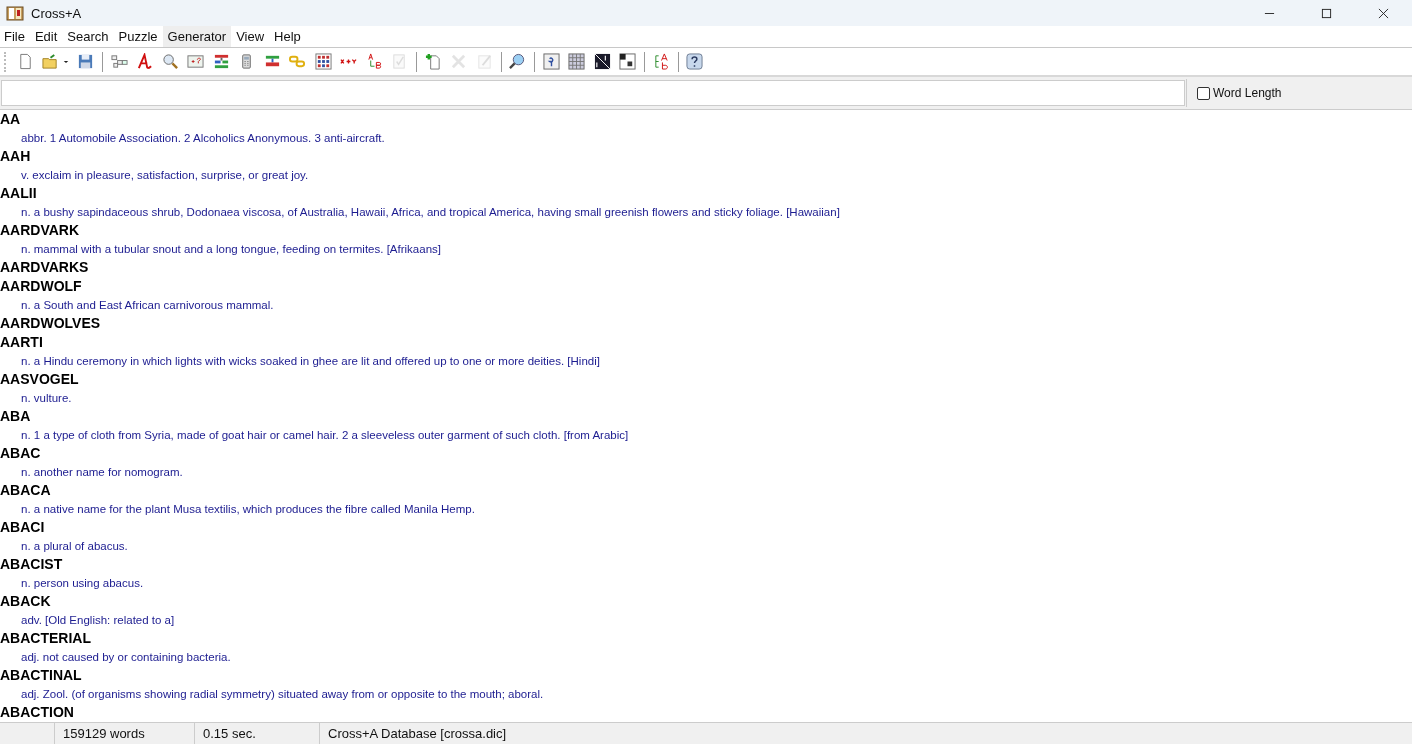  I want to click on headword: ABA, so click(706, 416).